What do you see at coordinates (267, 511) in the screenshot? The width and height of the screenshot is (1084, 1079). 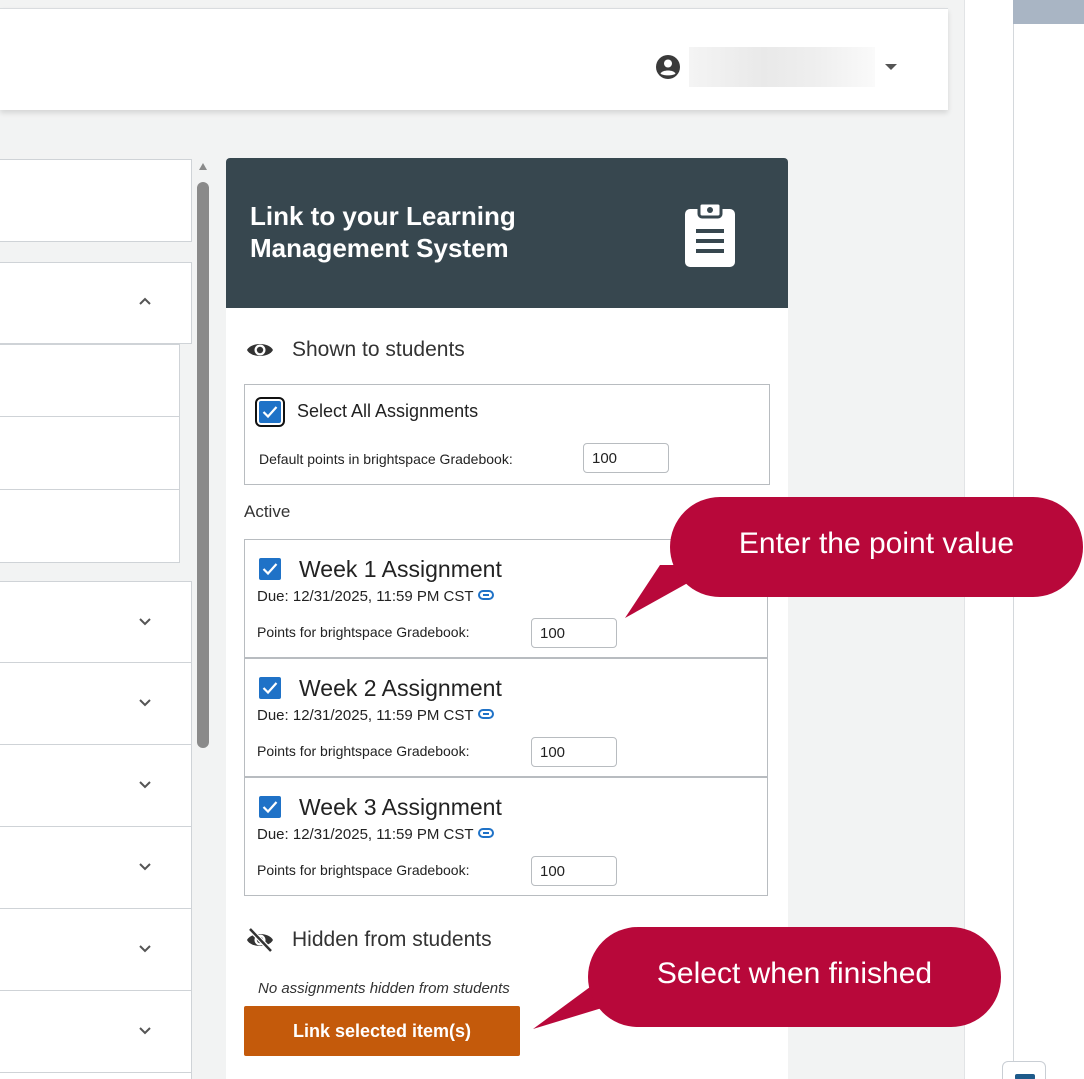 I see `active-label: Active` at bounding box center [267, 511].